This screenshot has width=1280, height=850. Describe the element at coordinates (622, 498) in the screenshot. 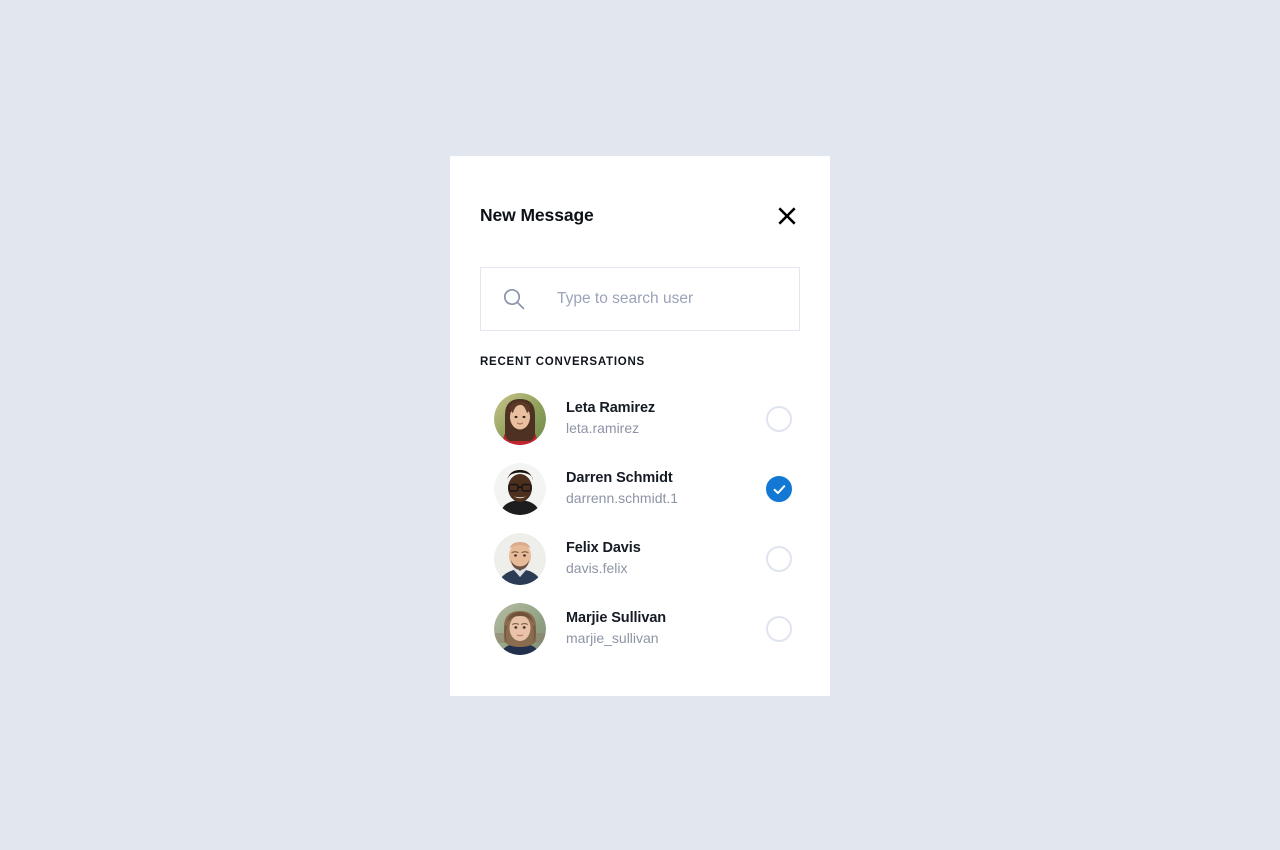

I see `user-handle: darrenn.schmidt.1` at that location.